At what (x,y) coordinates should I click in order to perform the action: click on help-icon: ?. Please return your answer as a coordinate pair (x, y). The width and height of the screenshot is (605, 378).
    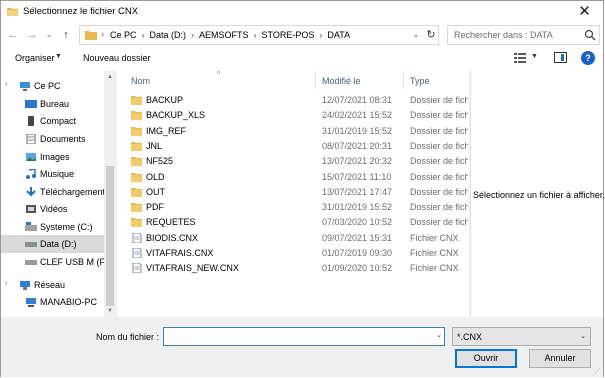
    Looking at the image, I should click on (588, 58).